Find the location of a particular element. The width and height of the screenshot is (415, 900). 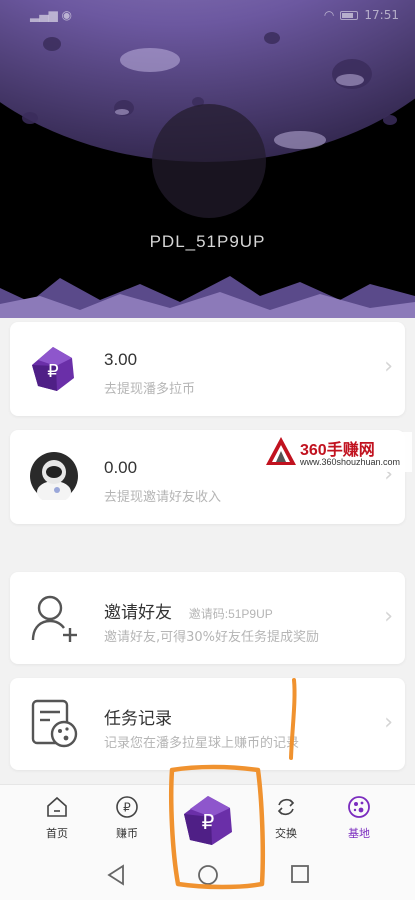

tab-earn-label: 赚币 is located at coordinates (127, 833).